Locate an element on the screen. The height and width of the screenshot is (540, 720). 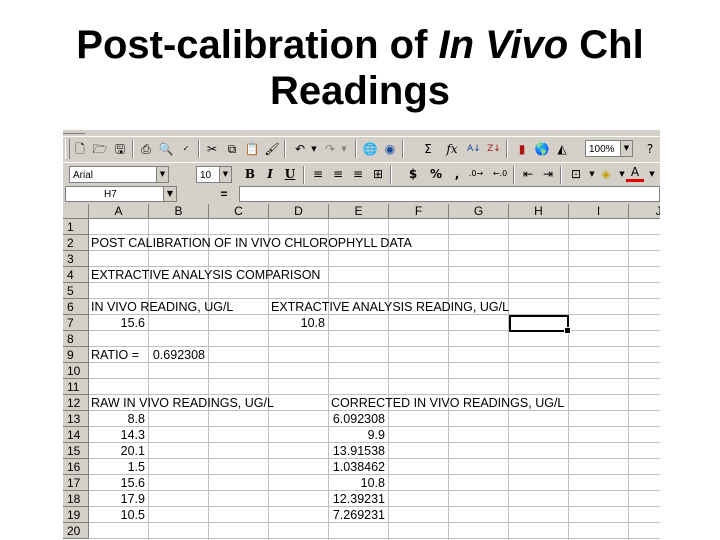
column-header: B is located at coordinates (179, 211).